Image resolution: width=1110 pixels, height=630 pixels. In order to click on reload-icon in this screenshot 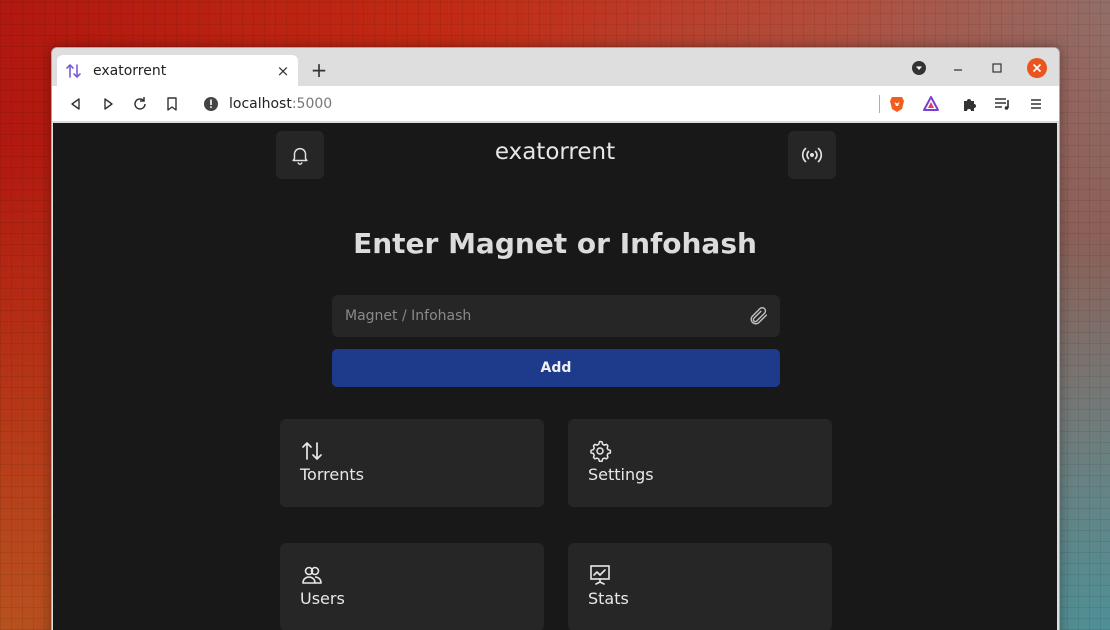, I will do `click(140, 103)`.